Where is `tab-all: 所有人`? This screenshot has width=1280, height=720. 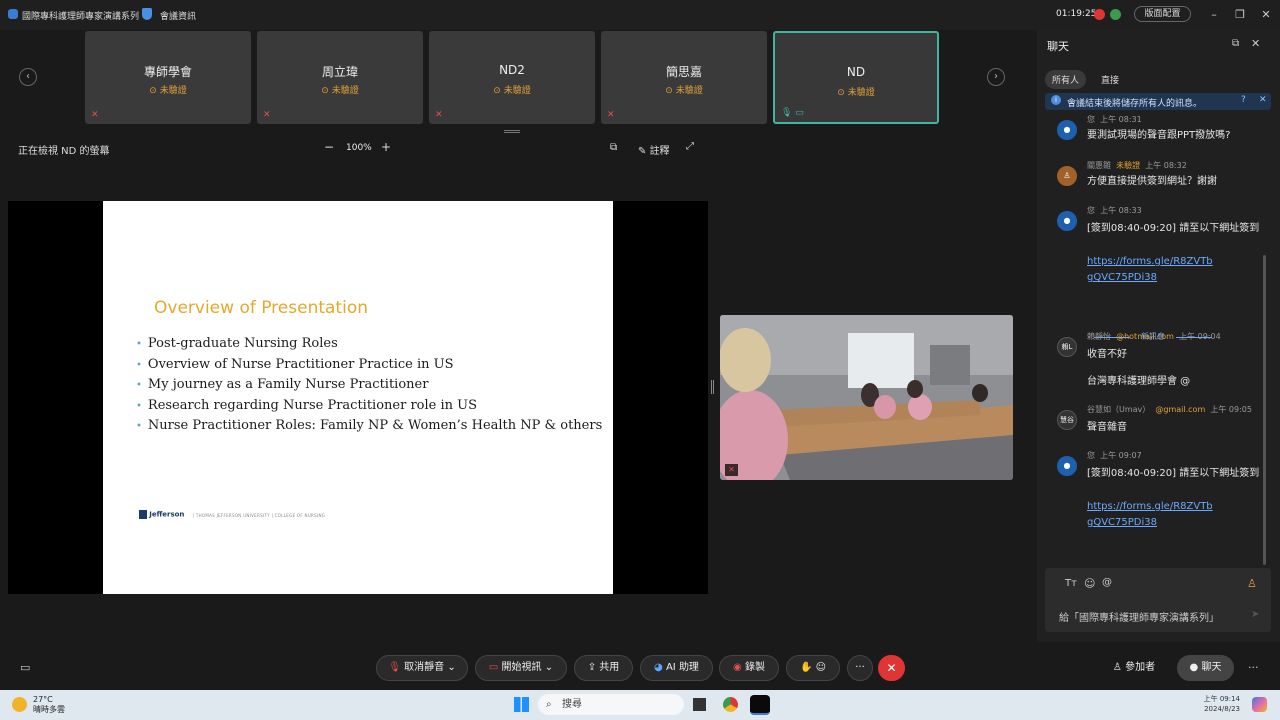
tab-all: 所有人 is located at coordinates (1066, 79).